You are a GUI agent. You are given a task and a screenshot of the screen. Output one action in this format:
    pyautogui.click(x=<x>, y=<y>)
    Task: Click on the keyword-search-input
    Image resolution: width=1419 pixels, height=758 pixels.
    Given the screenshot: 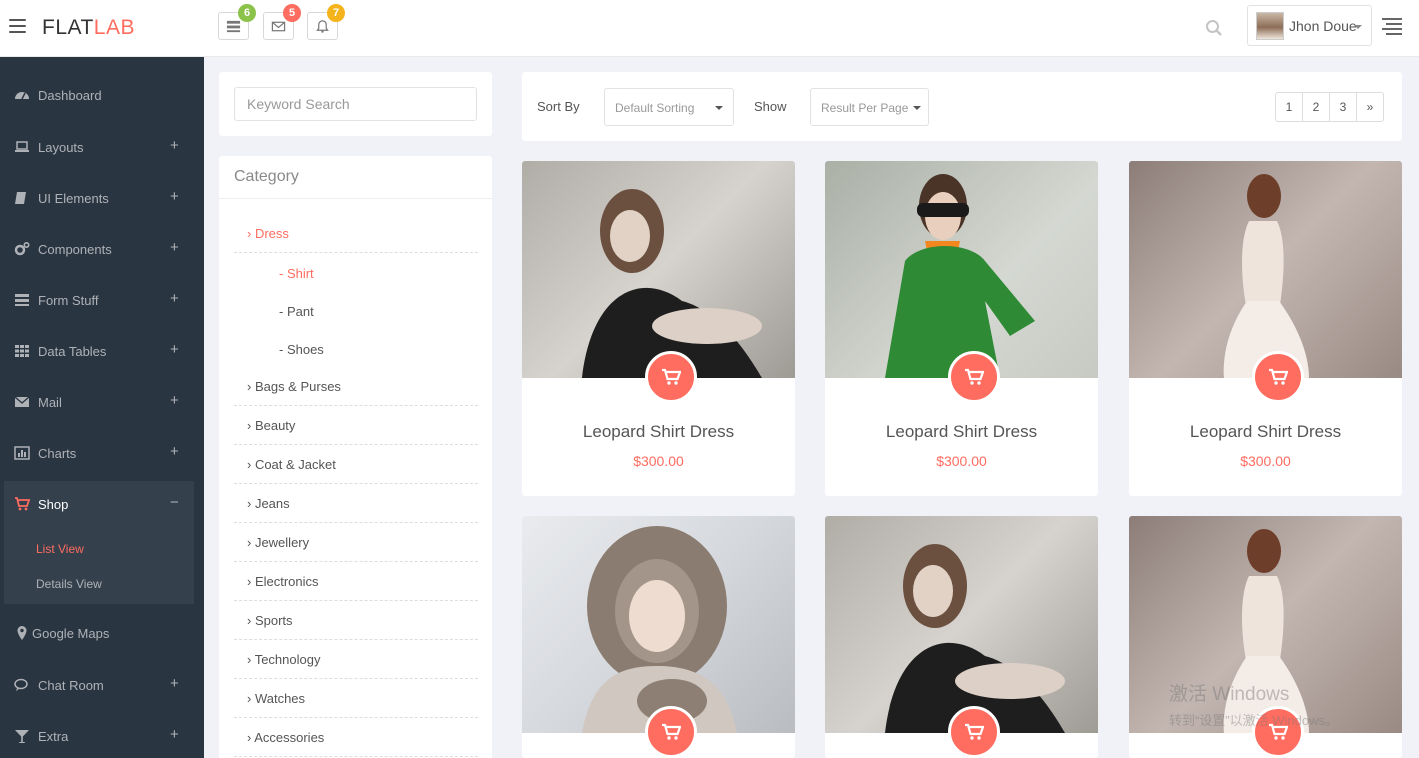 What is the action you would take?
    pyautogui.click(x=355, y=104)
    